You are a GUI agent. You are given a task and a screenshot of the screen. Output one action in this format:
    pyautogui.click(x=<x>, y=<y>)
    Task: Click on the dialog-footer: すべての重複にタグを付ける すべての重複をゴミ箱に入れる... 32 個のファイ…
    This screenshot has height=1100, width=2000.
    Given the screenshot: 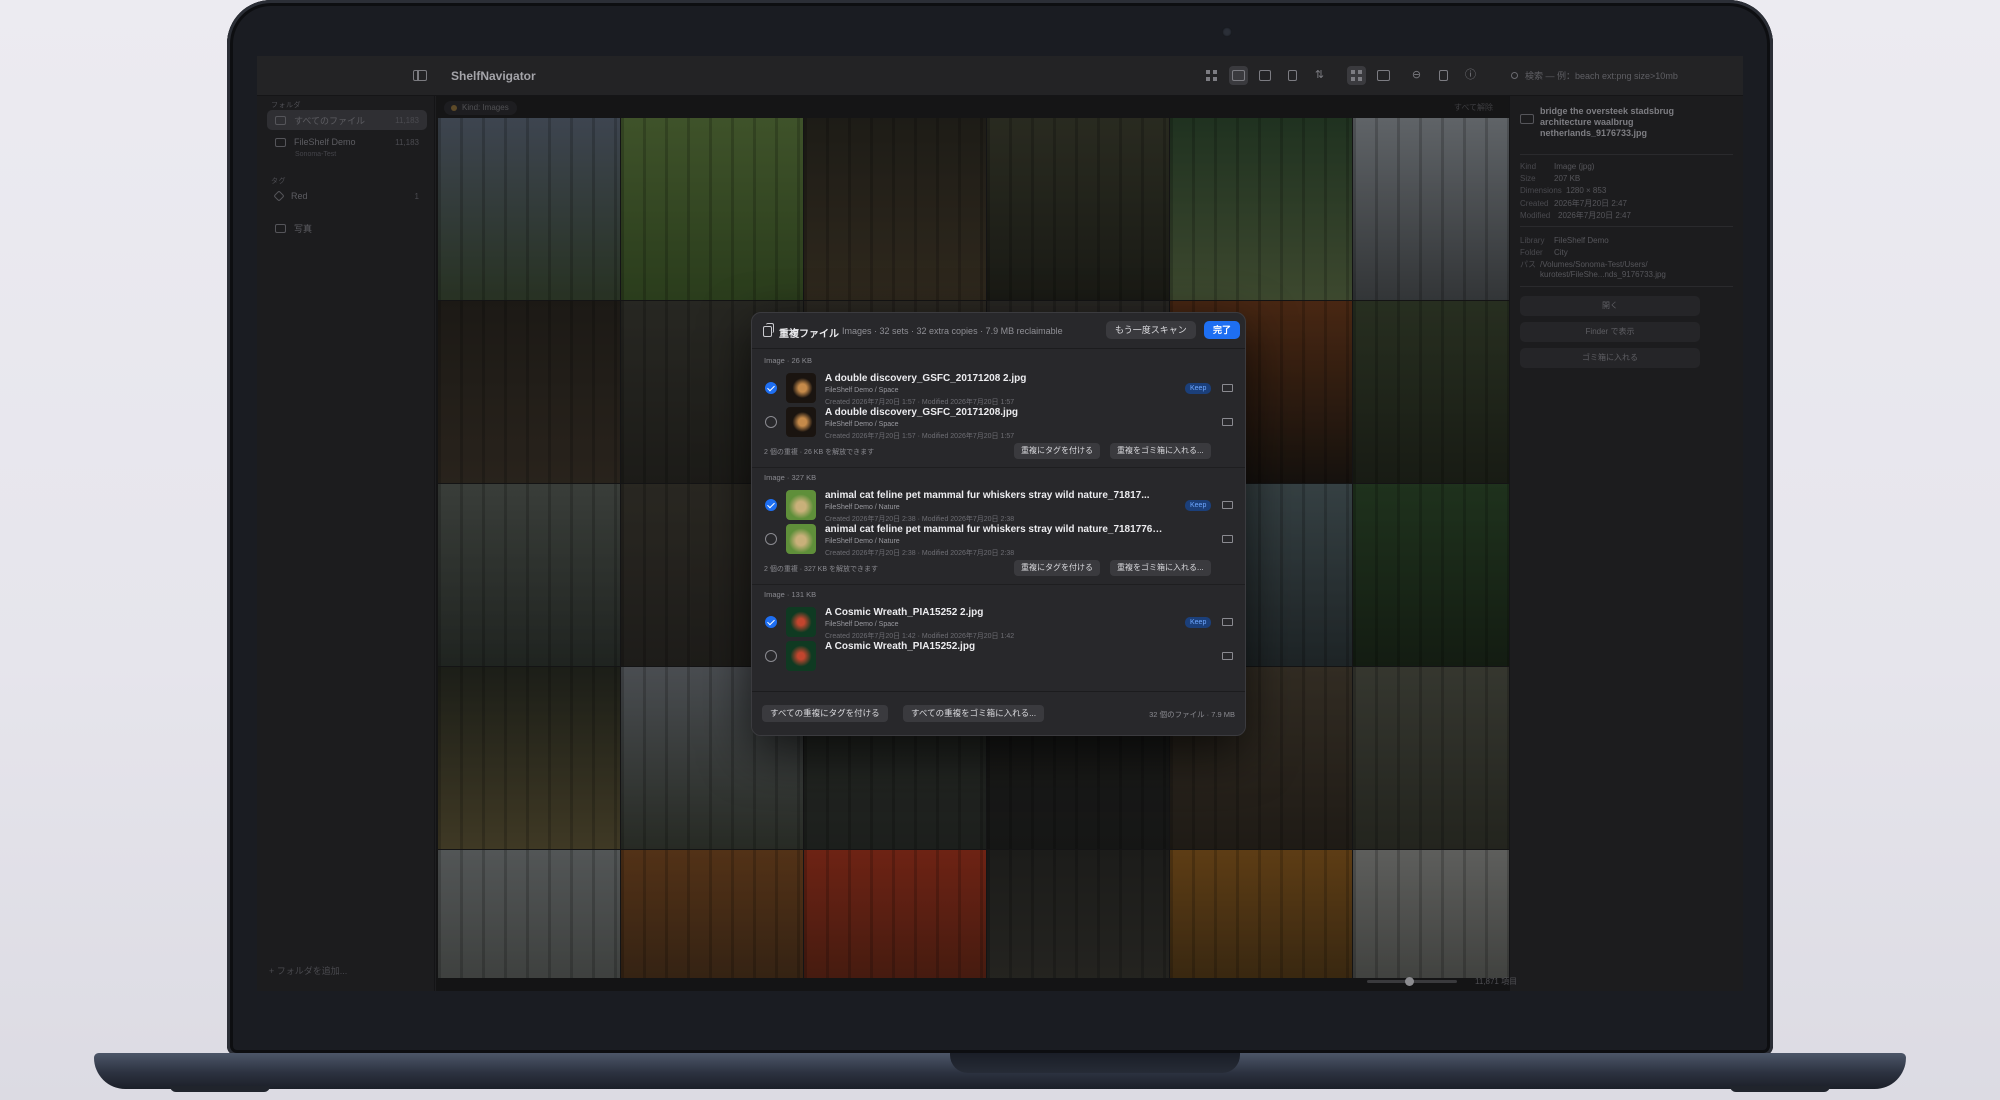 What is the action you would take?
    pyautogui.click(x=998, y=713)
    